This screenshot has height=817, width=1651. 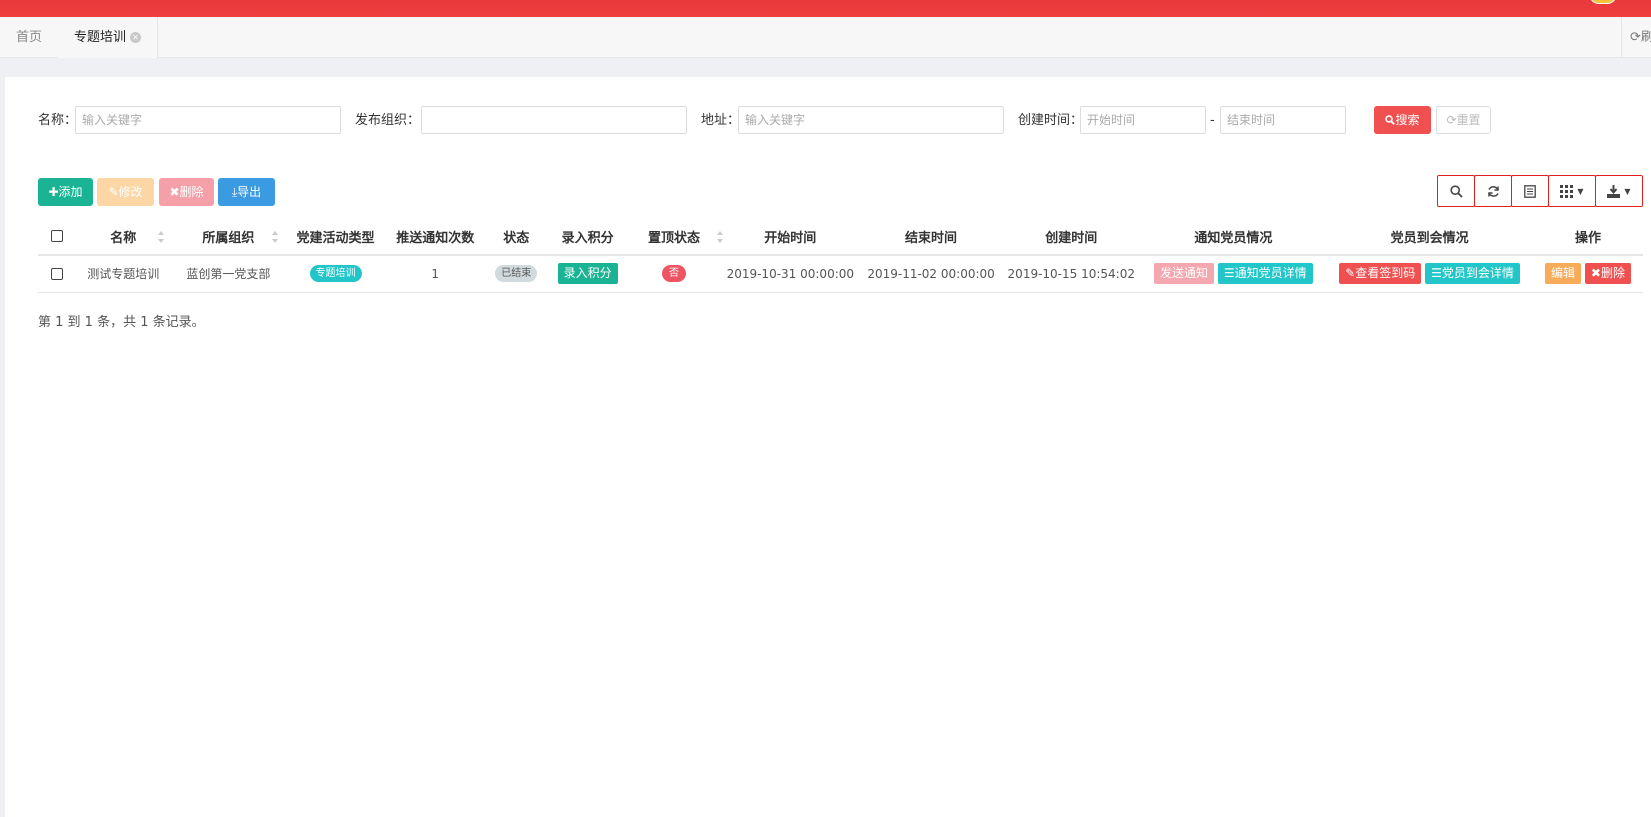 I want to click on cell-attendance: ✎查看签到码 ☰党员到会详情, so click(x=1430, y=274).